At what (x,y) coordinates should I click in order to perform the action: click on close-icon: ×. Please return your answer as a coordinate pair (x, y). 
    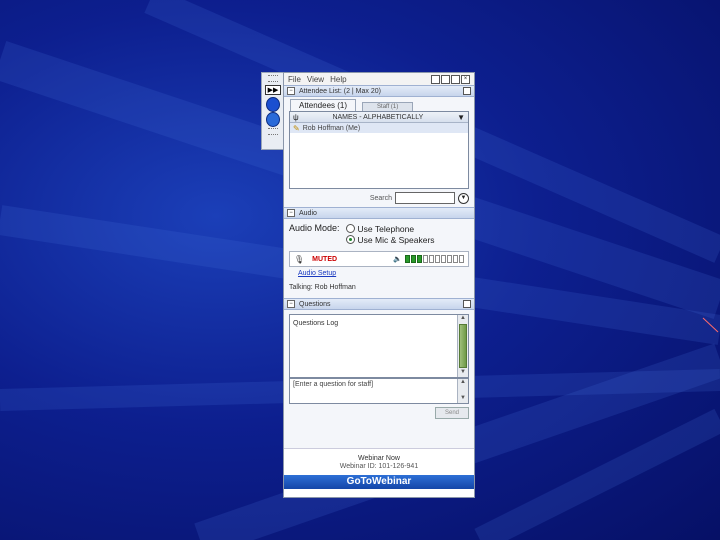
    Looking at the image, I should click on (465, 79).